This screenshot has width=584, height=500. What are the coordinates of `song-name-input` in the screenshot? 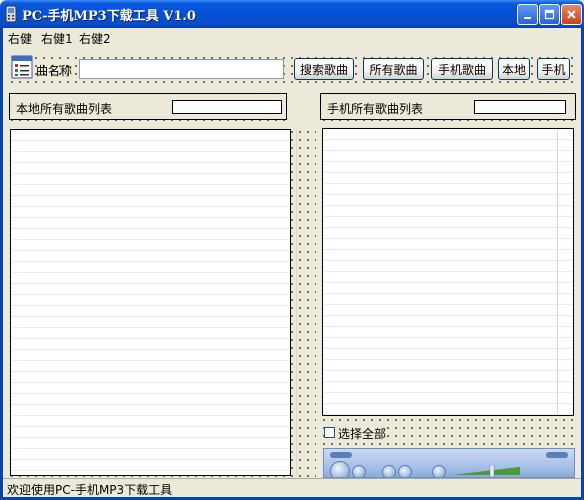 It's located at (181, 69).